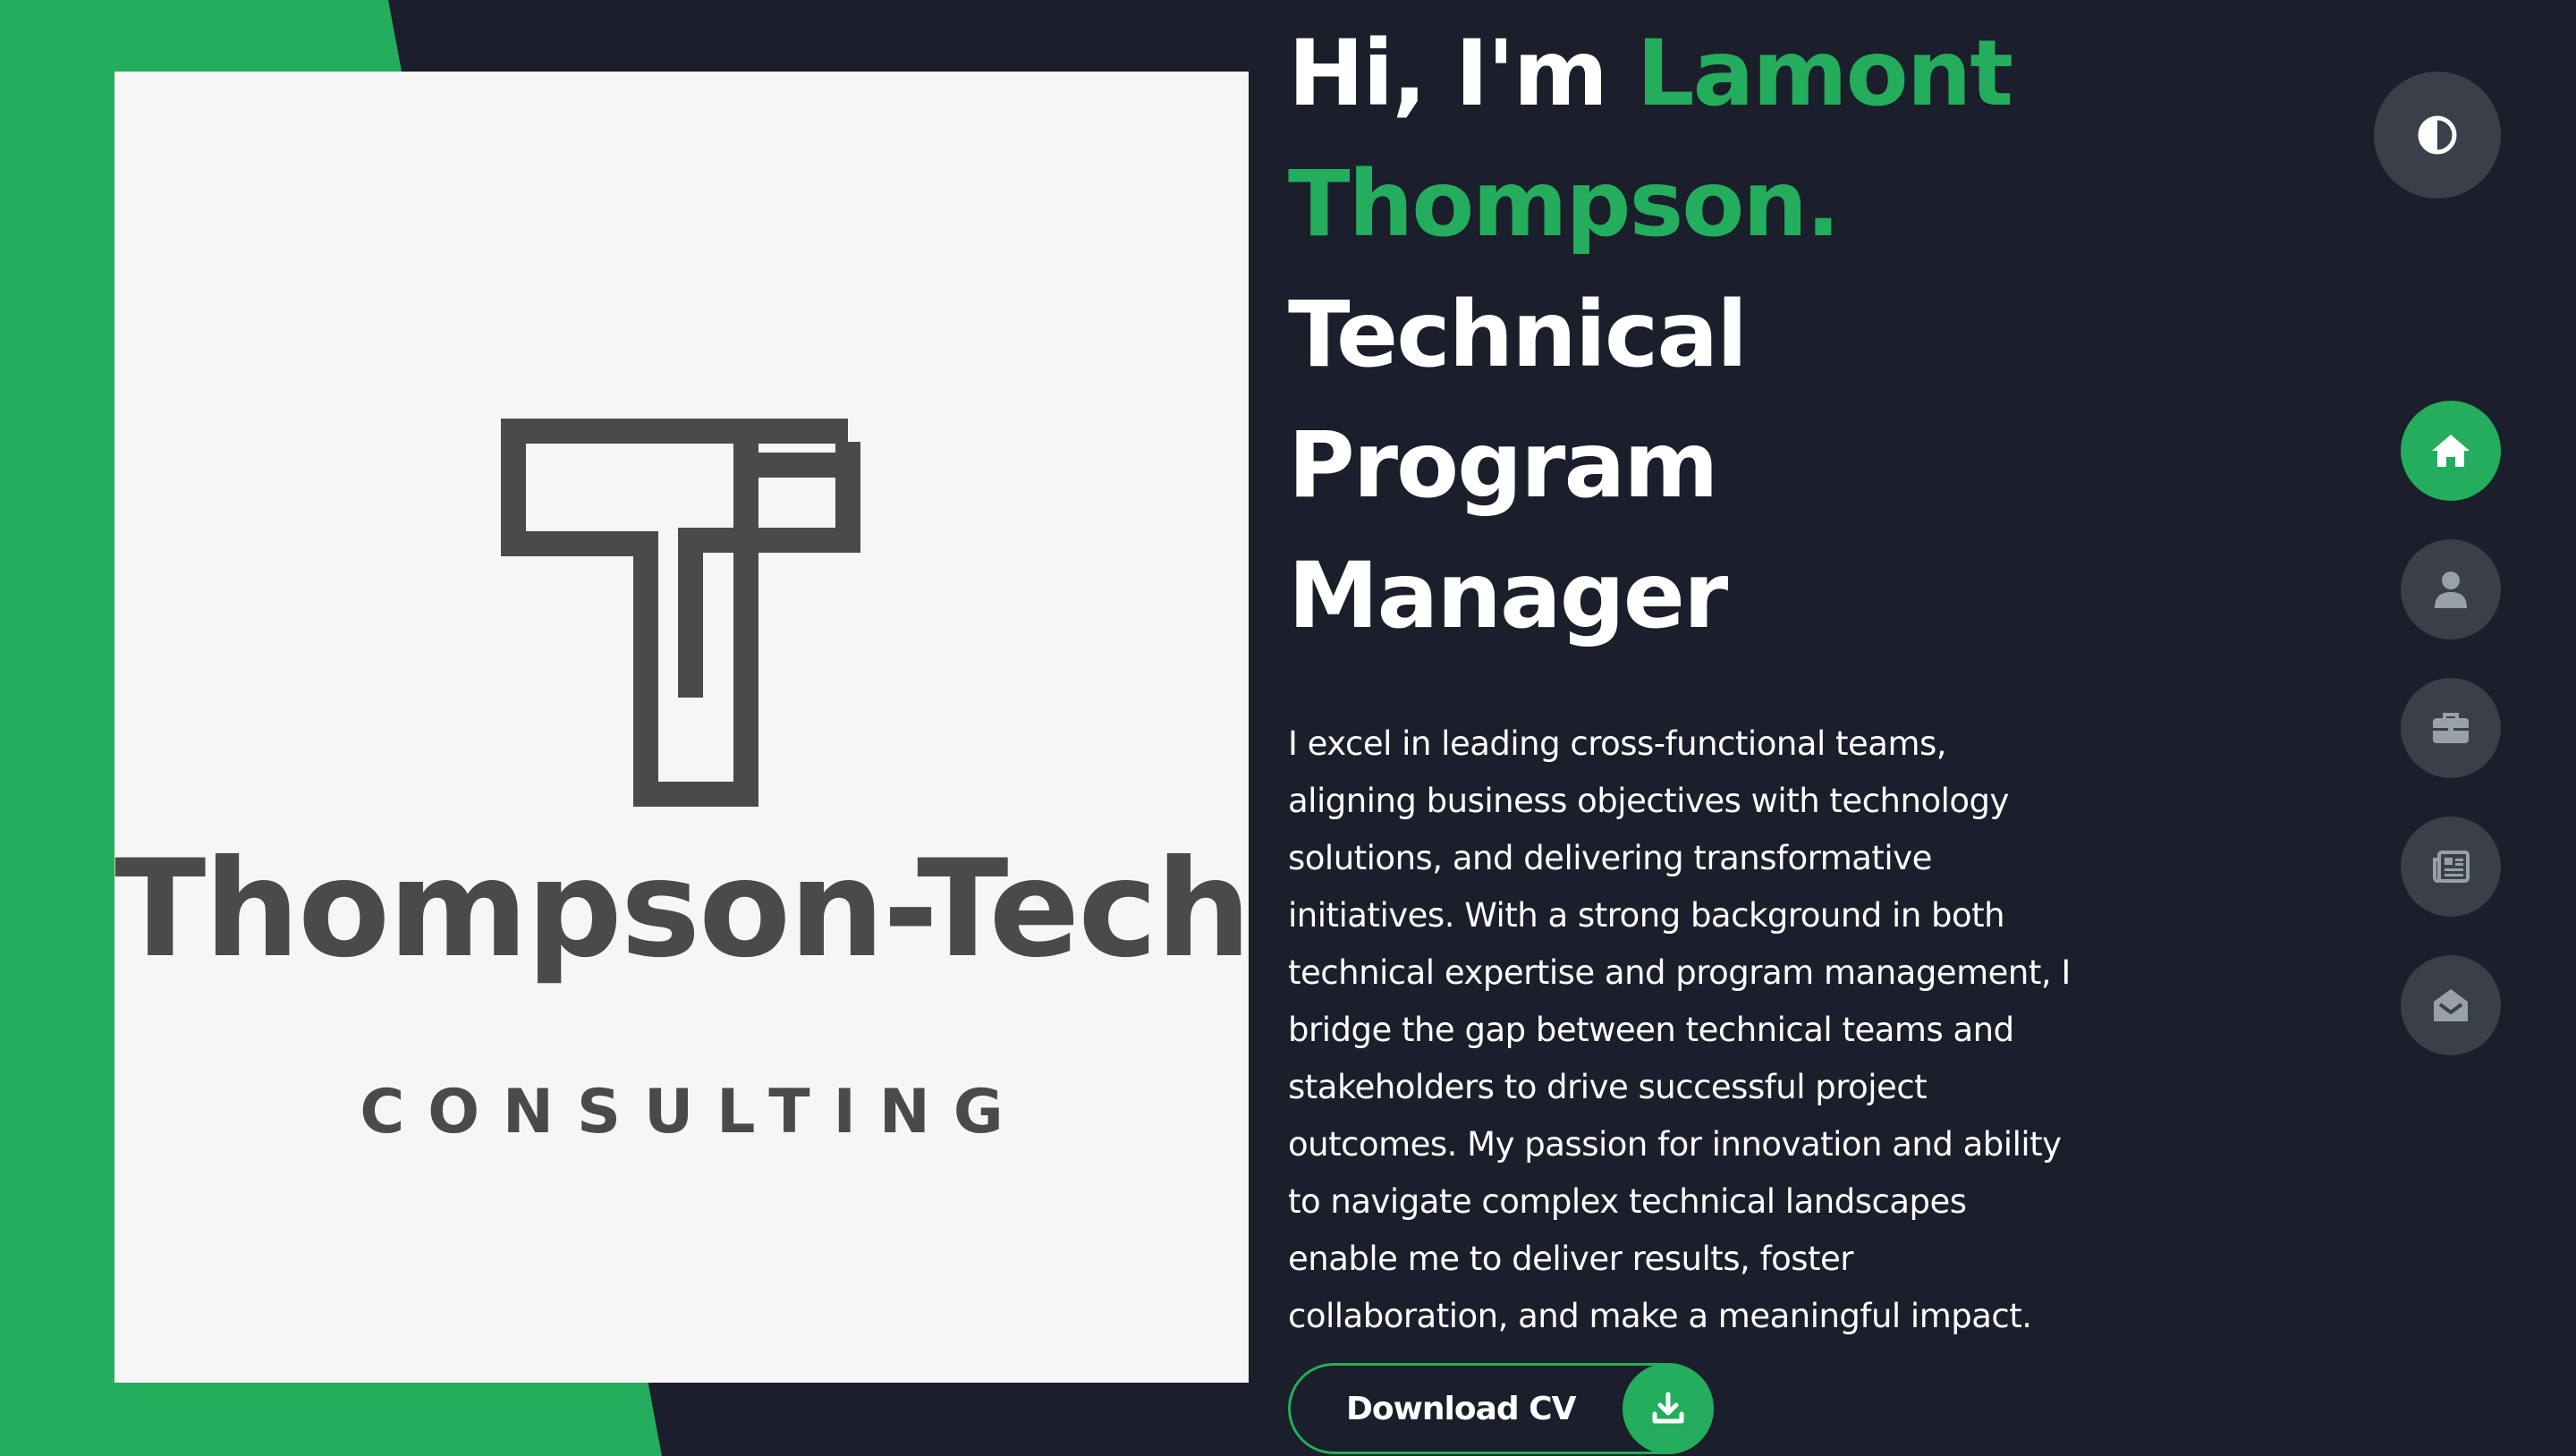 This screenshot has width=2576, height=1456. Describe the element at coordinates (1503, 465) in the screenshot. I see `role-line-2: Program` at that location.